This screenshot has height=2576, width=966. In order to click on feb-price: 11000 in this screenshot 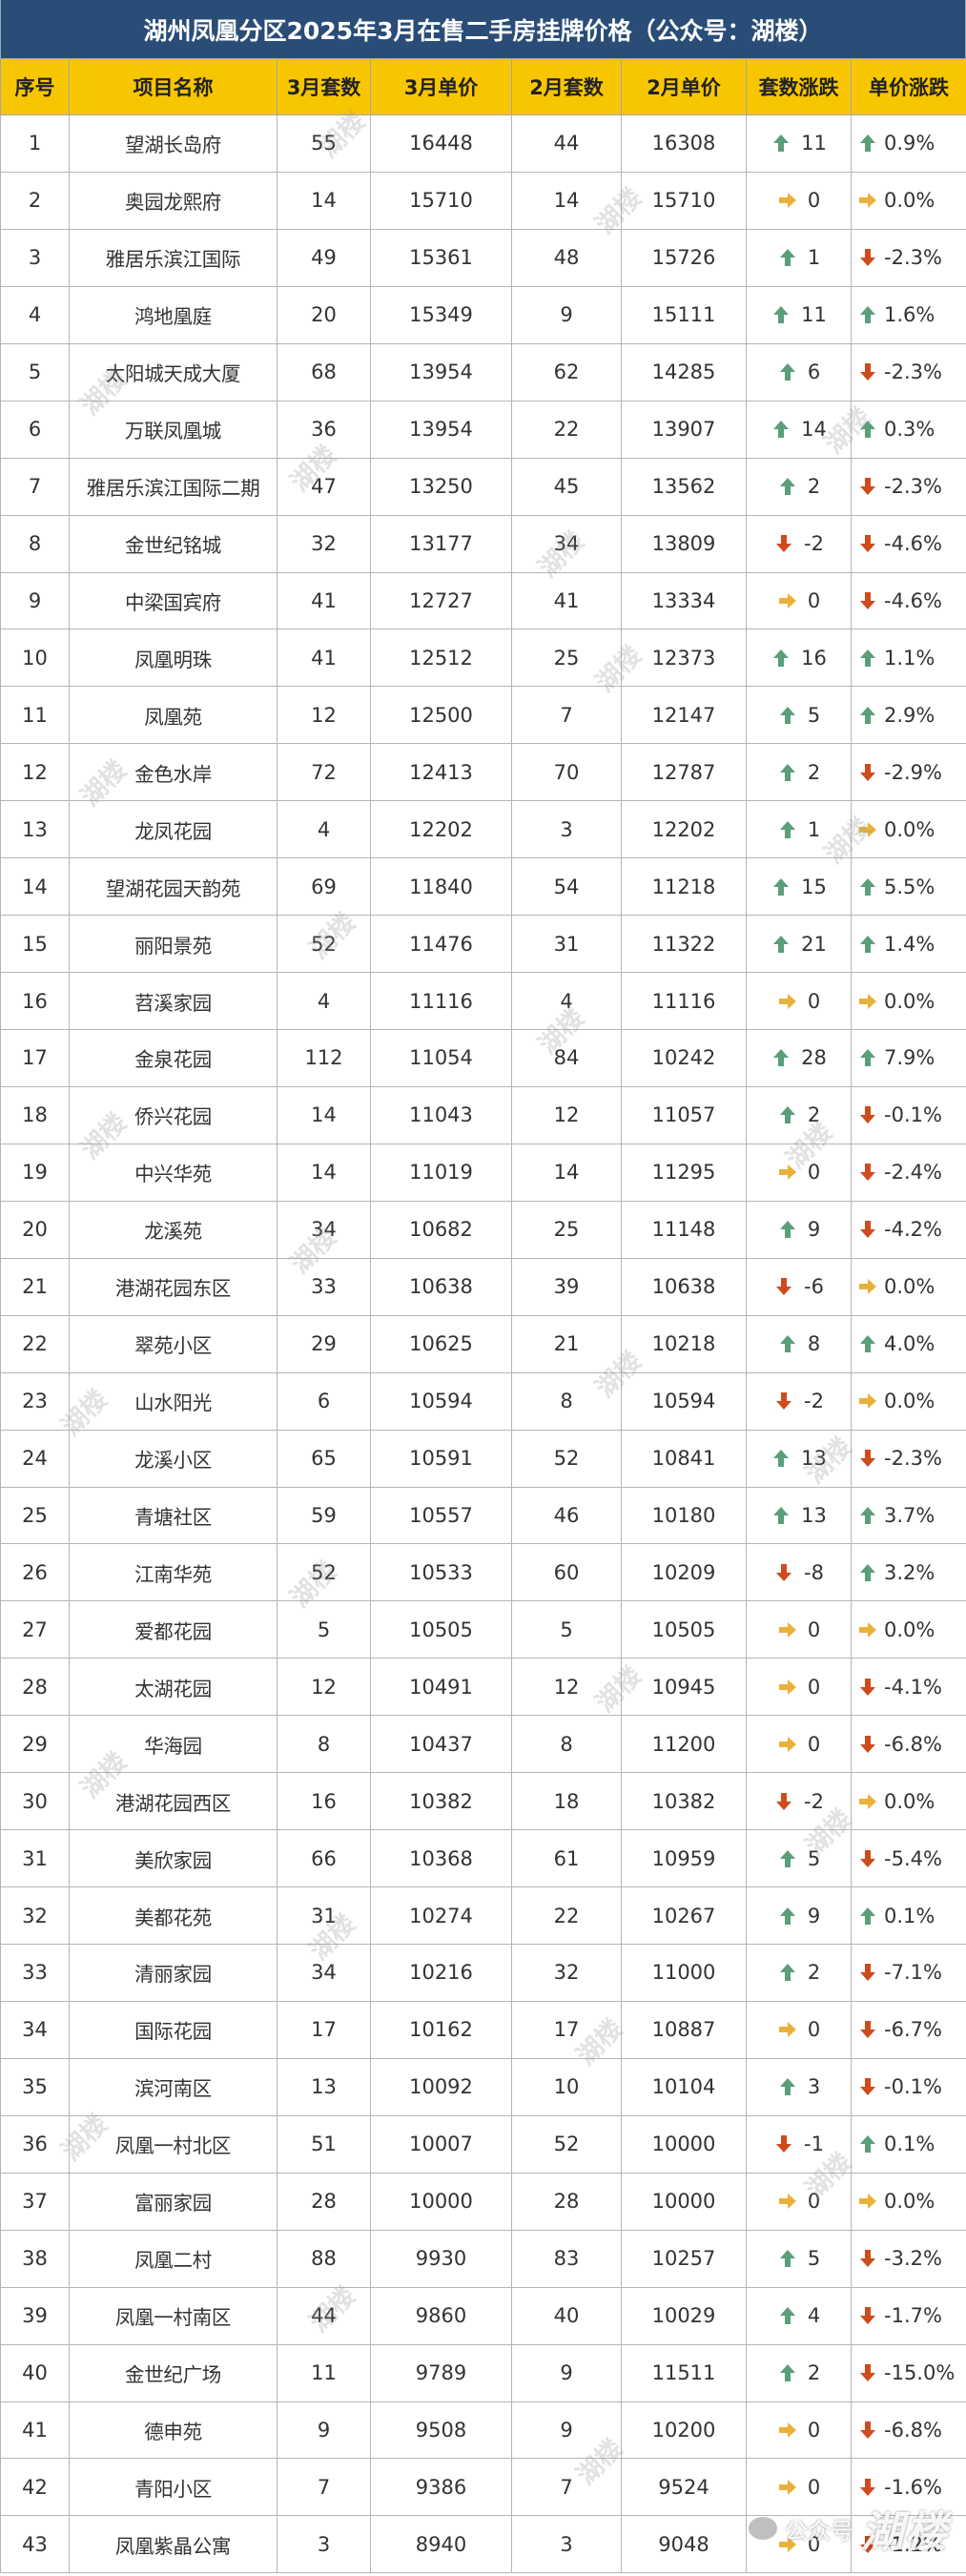, I will do `click(684, 1973)`.